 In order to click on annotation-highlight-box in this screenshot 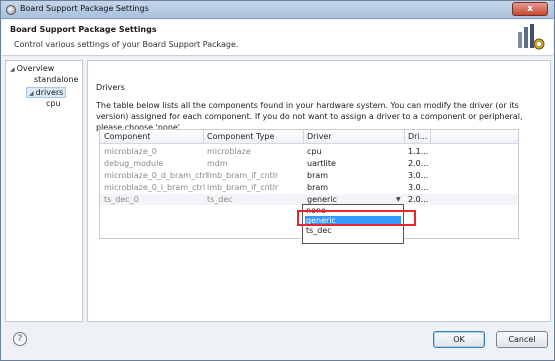, I will do `click(356, 218)`.